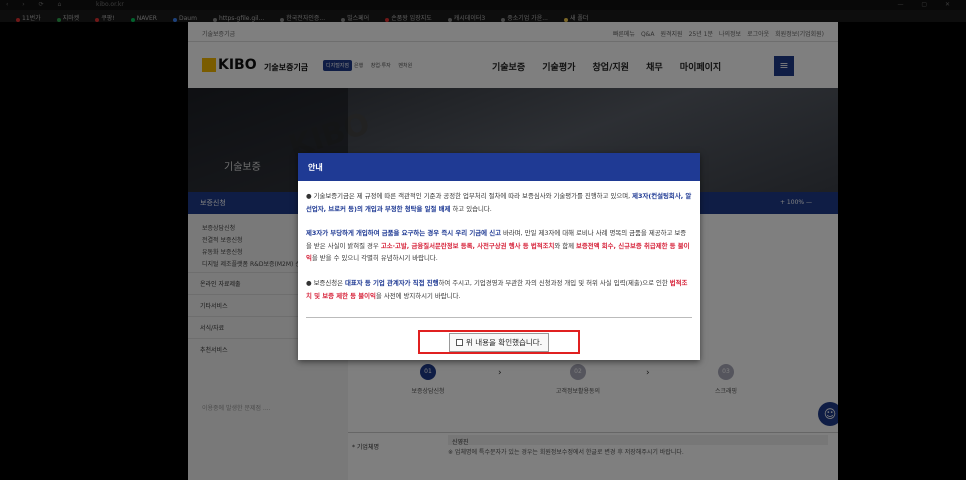 This screenshot has height=480, width=966. What do you see at coordinates (504, 342) in the screenshot?
I see `confirm-label: 위 내용을 확인했습니다.` at bounding box center [504, 342].